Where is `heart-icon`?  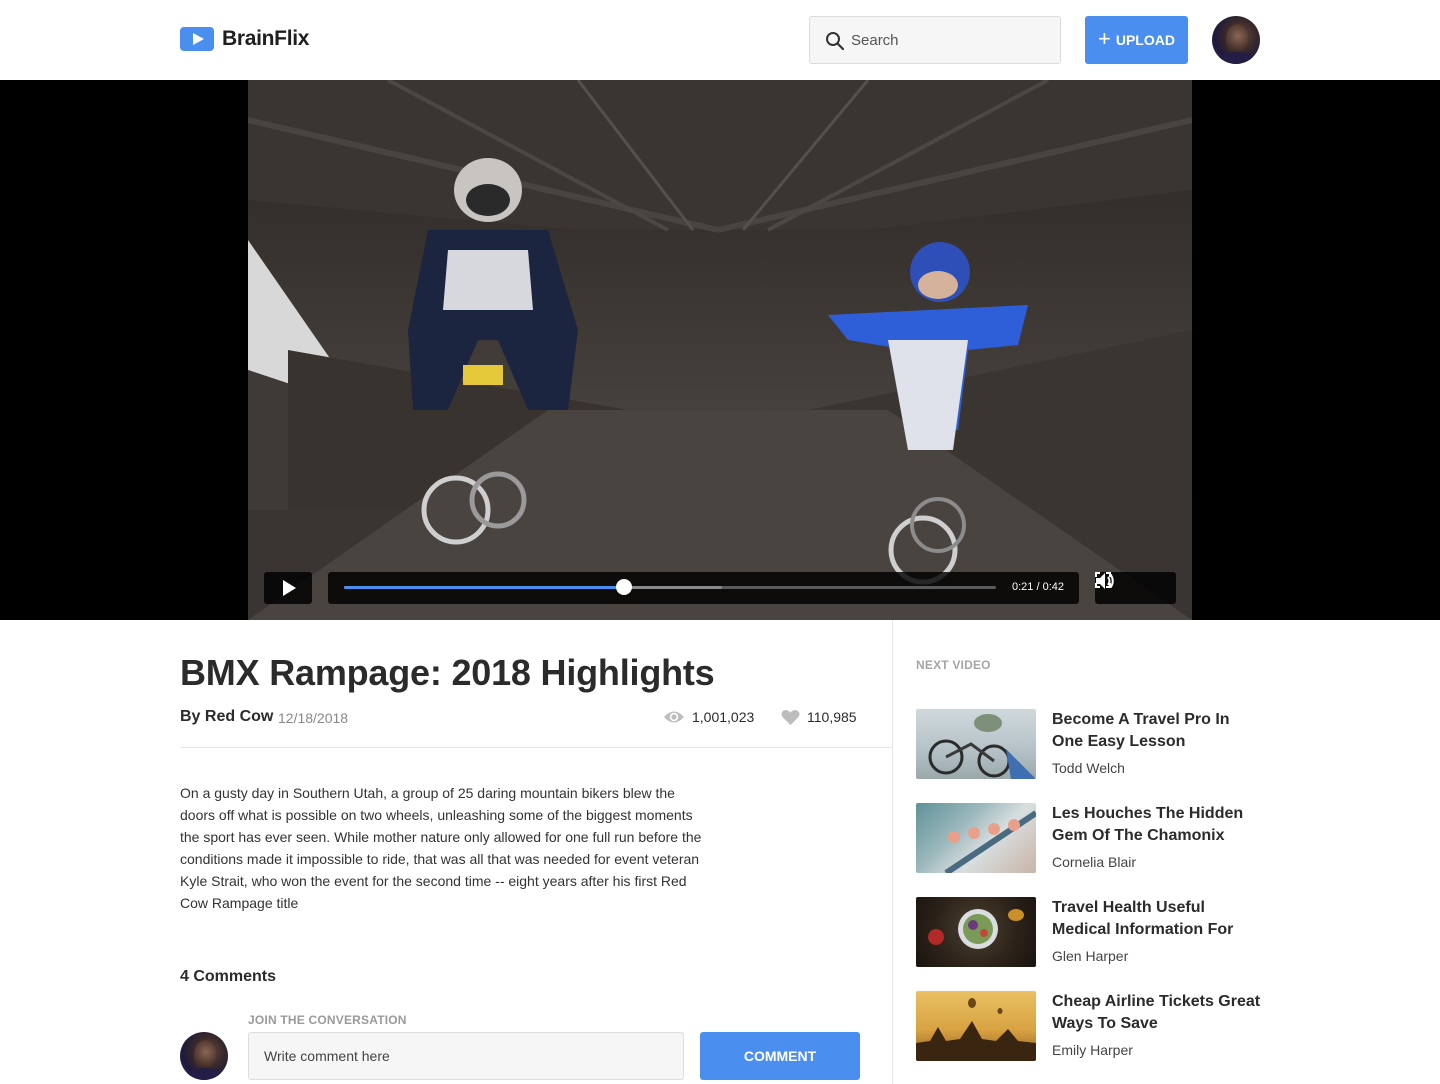 heart-icon is located at coordinates (790, 717).